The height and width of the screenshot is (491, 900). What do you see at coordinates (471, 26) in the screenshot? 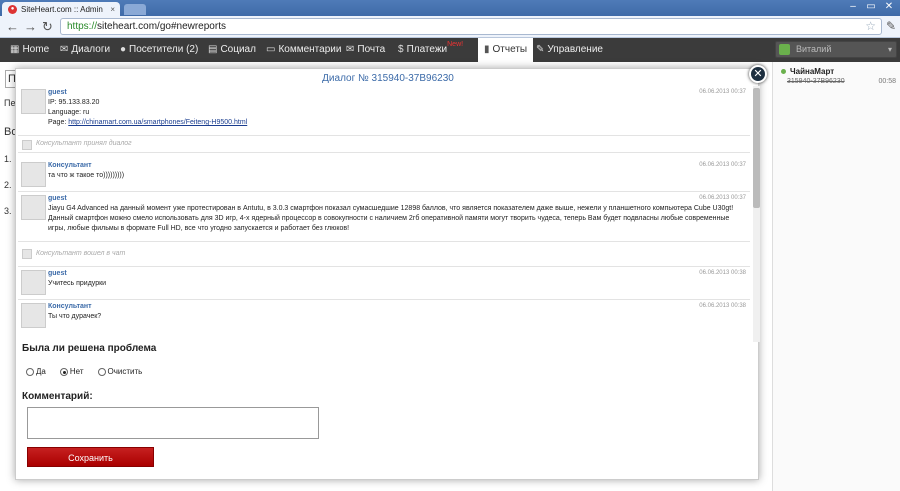
I see `address-bar: https://siteheart.com/go#newreports ☆` at bounding box center [471, 26].